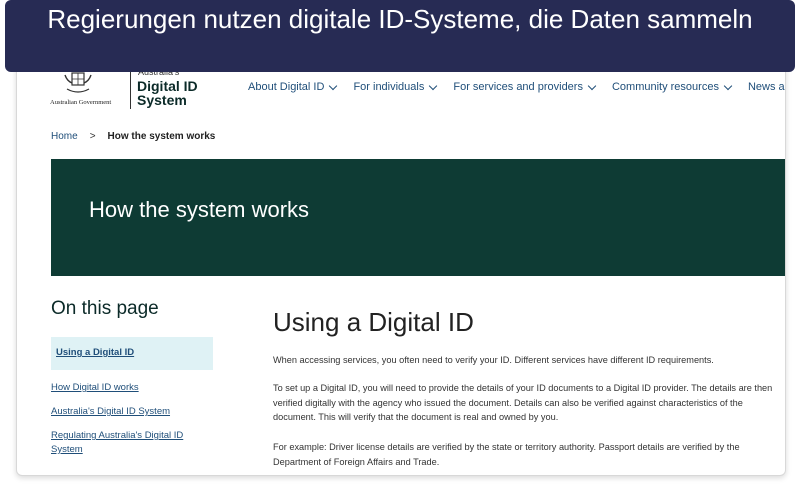  Describe the element at coordinates (64, 136) in the screenshot. I see `breadcrumb-home-link: Home` at that location.